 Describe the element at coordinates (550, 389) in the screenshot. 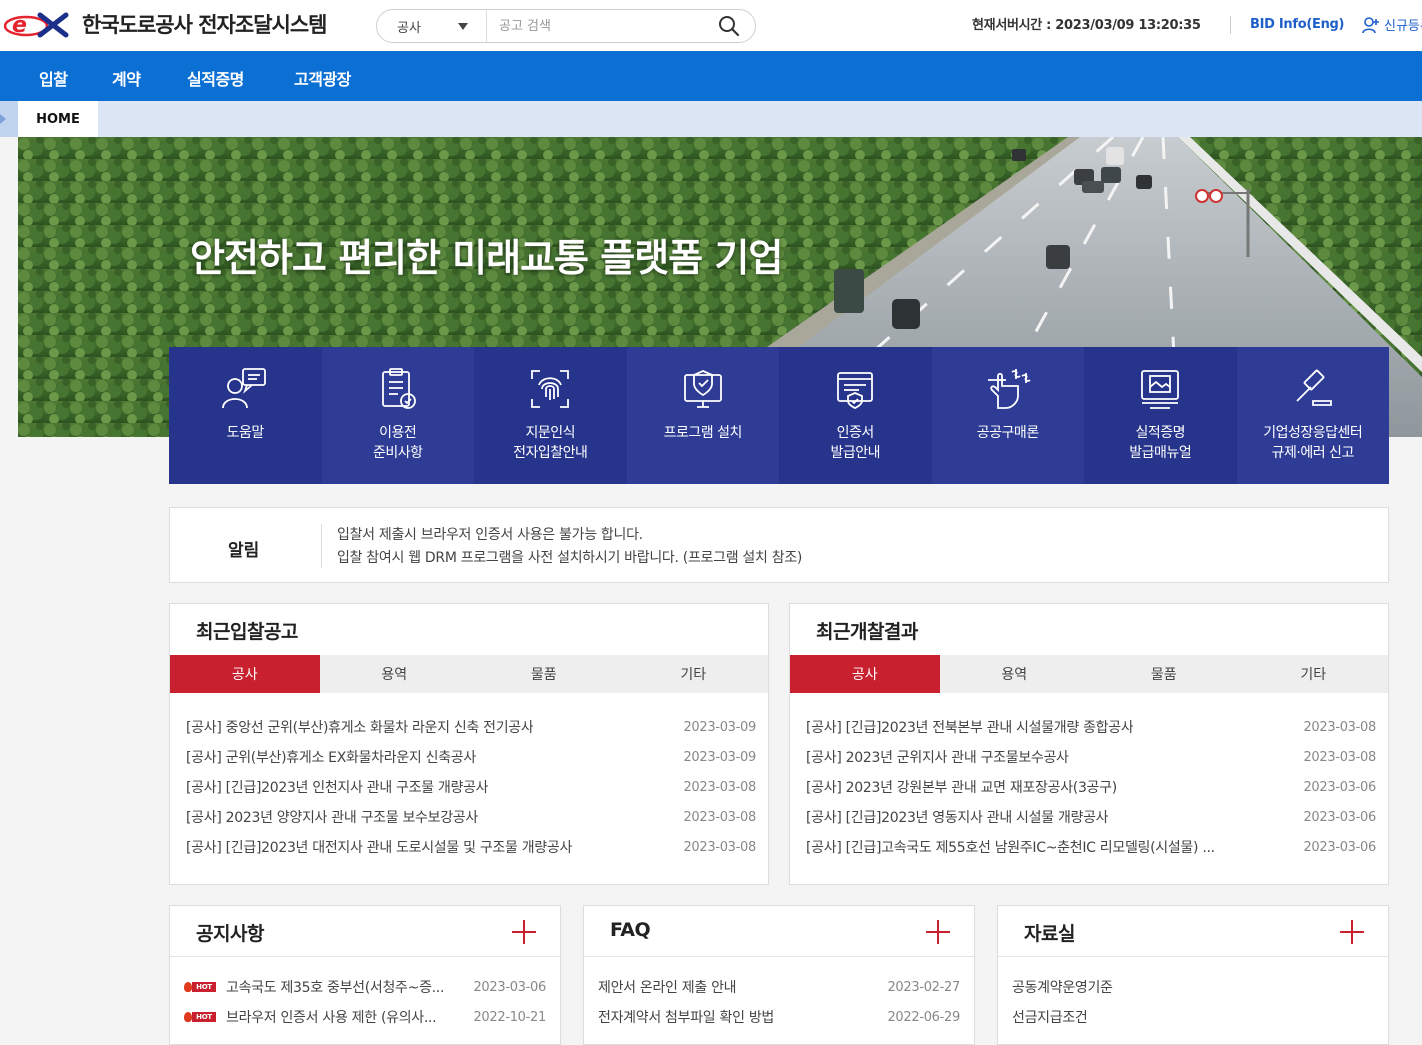

I see `fingerprint-icon` at that location.